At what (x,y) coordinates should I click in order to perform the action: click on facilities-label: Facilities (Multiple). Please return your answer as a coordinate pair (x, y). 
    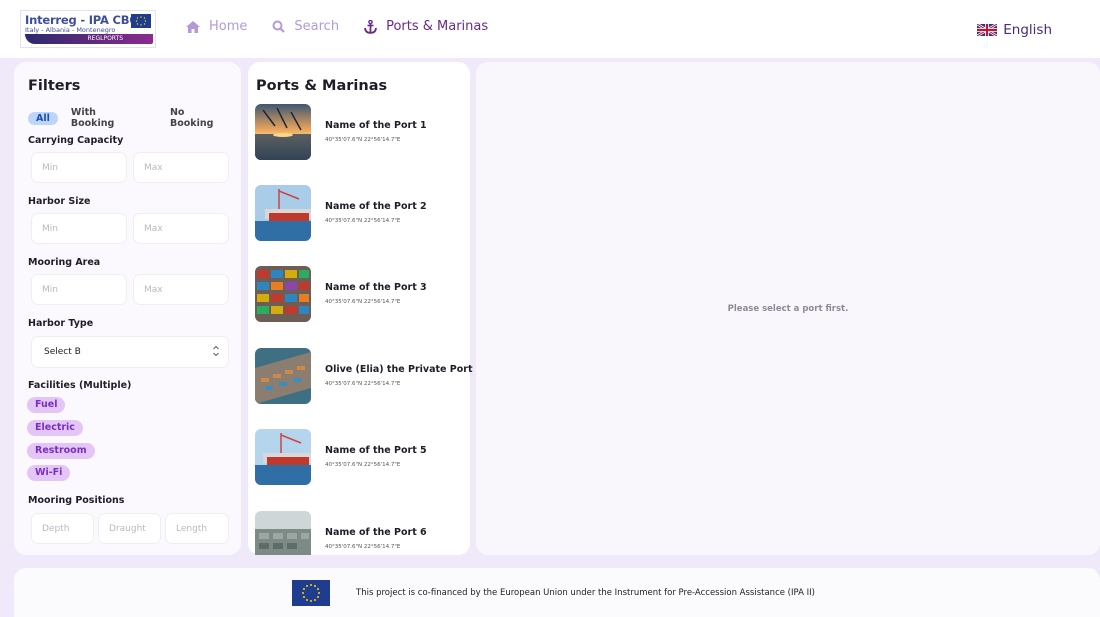
    Looking at the image, I should click on (80, 385).